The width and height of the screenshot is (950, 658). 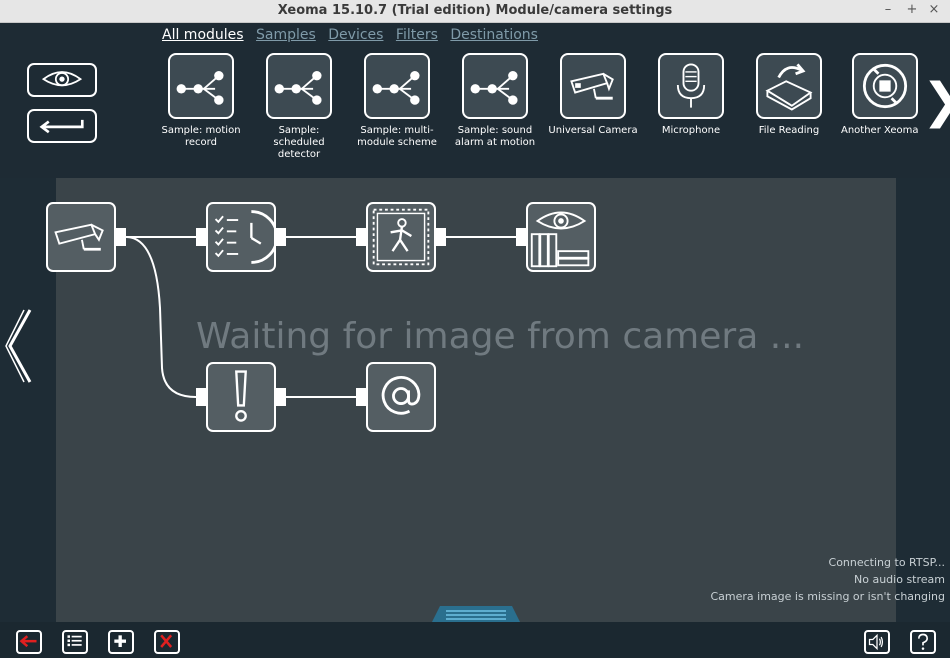 I want to click on speaker-icon, so click(x=876, y=642).